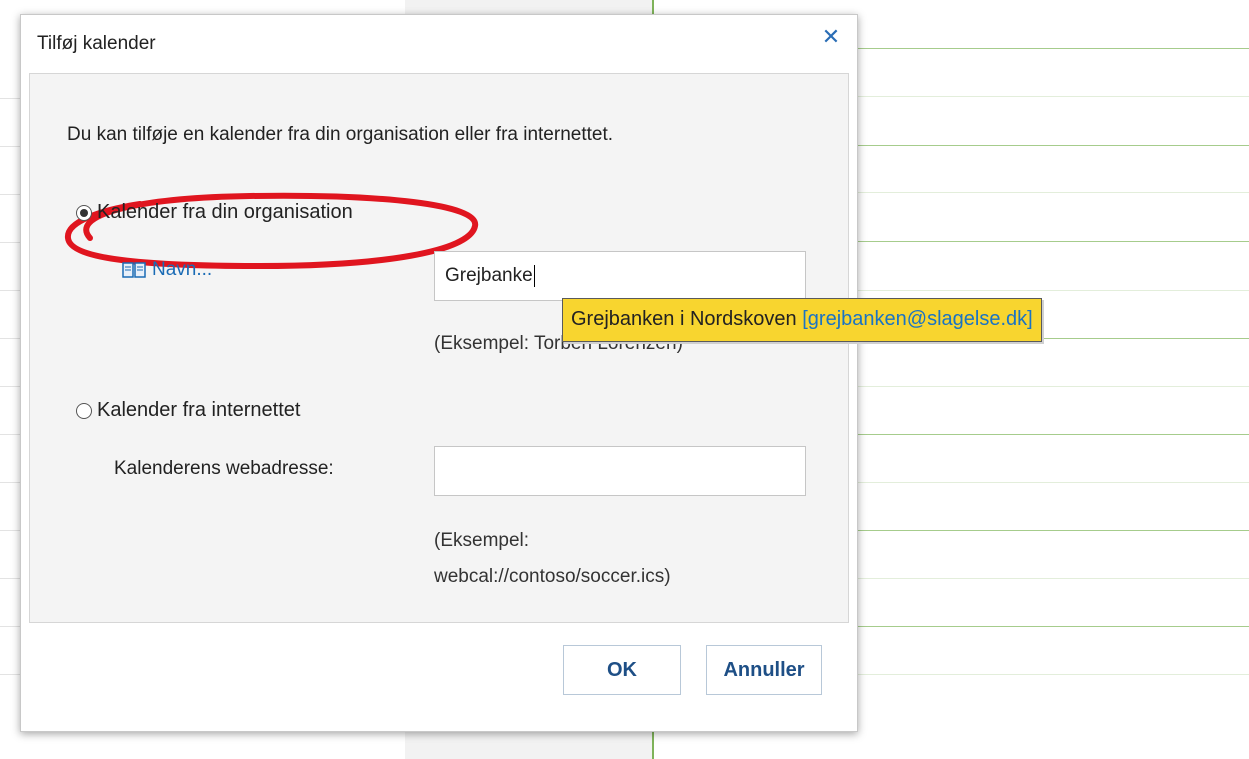 This screenshot has height=759, width=1249. I want to click on radio-internet: Kalender fra internettet, so click(188, 410).